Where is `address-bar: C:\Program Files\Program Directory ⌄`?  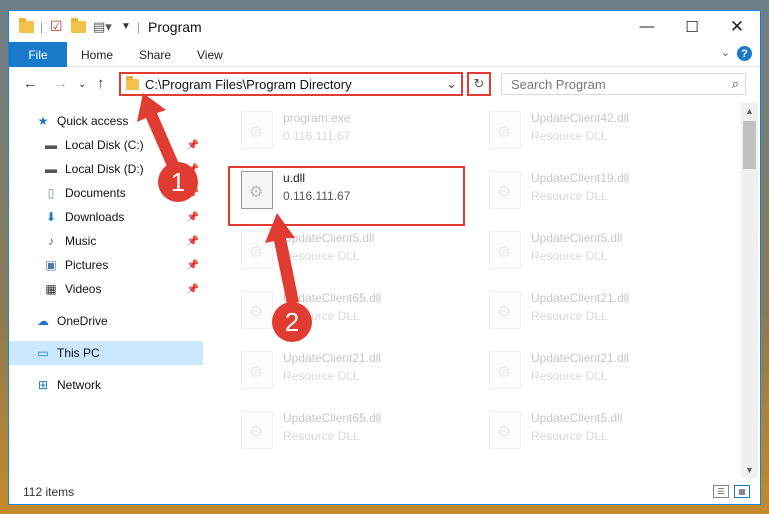
address-bar: C:\Program Files\Program Directory ⌄ is located at coordinates (291, 84).